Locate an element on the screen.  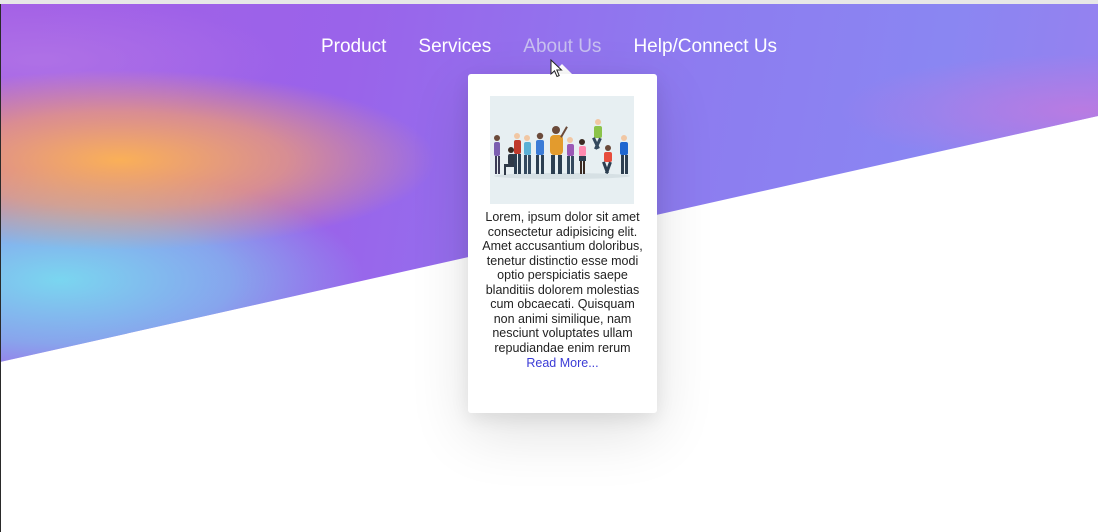
nav-item-services: Services is located at coordinates (454, 47).